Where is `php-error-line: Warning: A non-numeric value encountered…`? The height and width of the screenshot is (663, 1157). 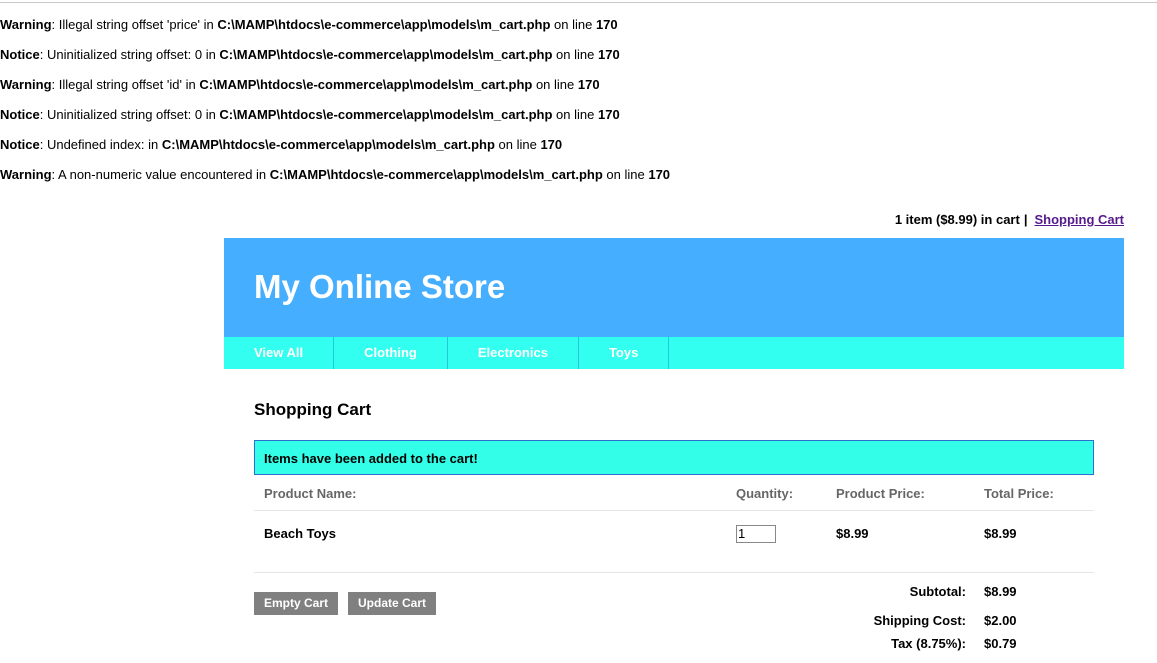 php-error-line: Warning: A non-numeric value encountered… is located at coordinates (335, 182).